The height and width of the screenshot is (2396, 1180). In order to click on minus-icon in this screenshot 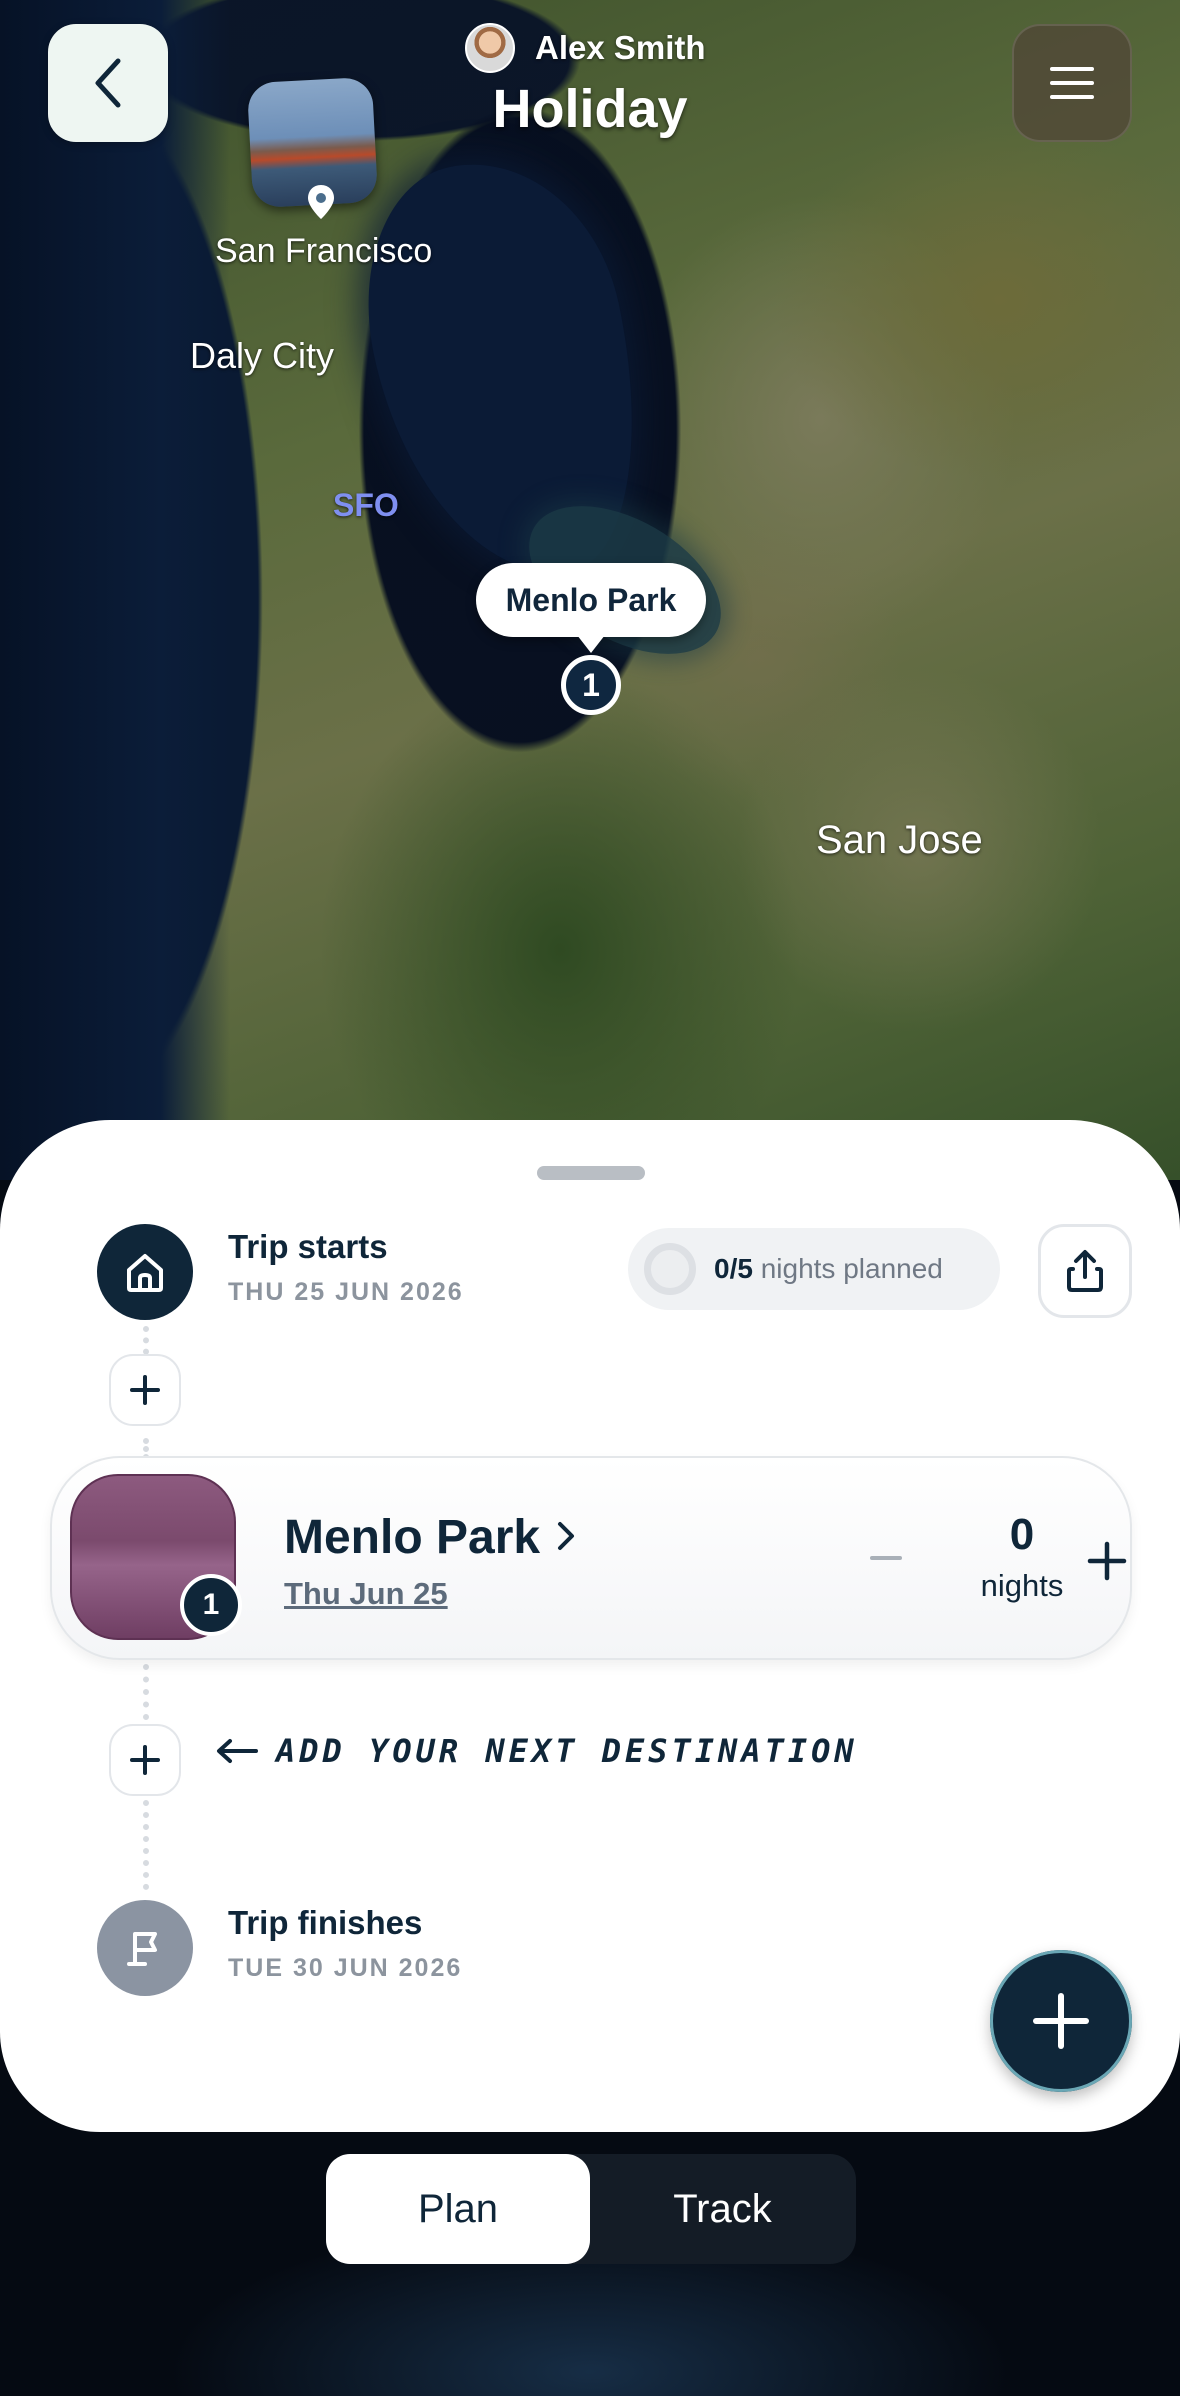, I will do `click(886, 1558)`.